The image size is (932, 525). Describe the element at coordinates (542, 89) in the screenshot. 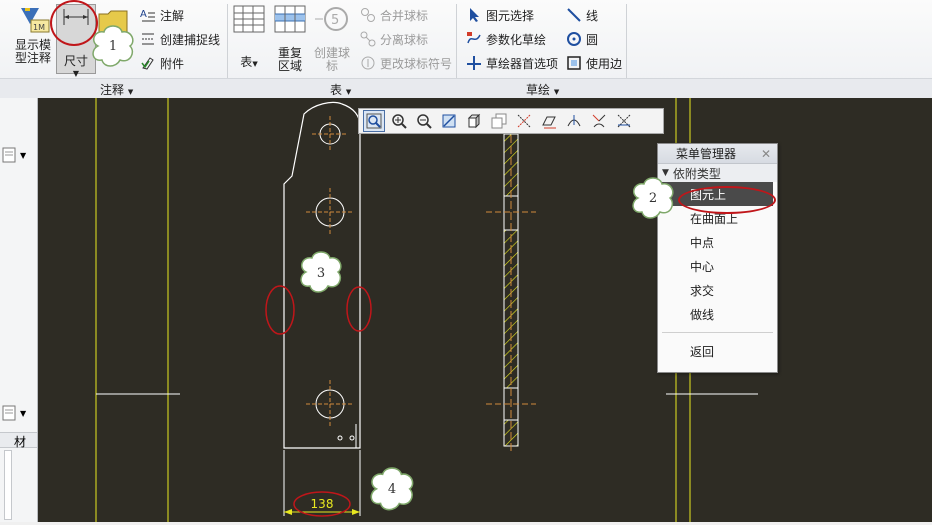

I see `group-label-sketch: 草绘 ▼` at that location.